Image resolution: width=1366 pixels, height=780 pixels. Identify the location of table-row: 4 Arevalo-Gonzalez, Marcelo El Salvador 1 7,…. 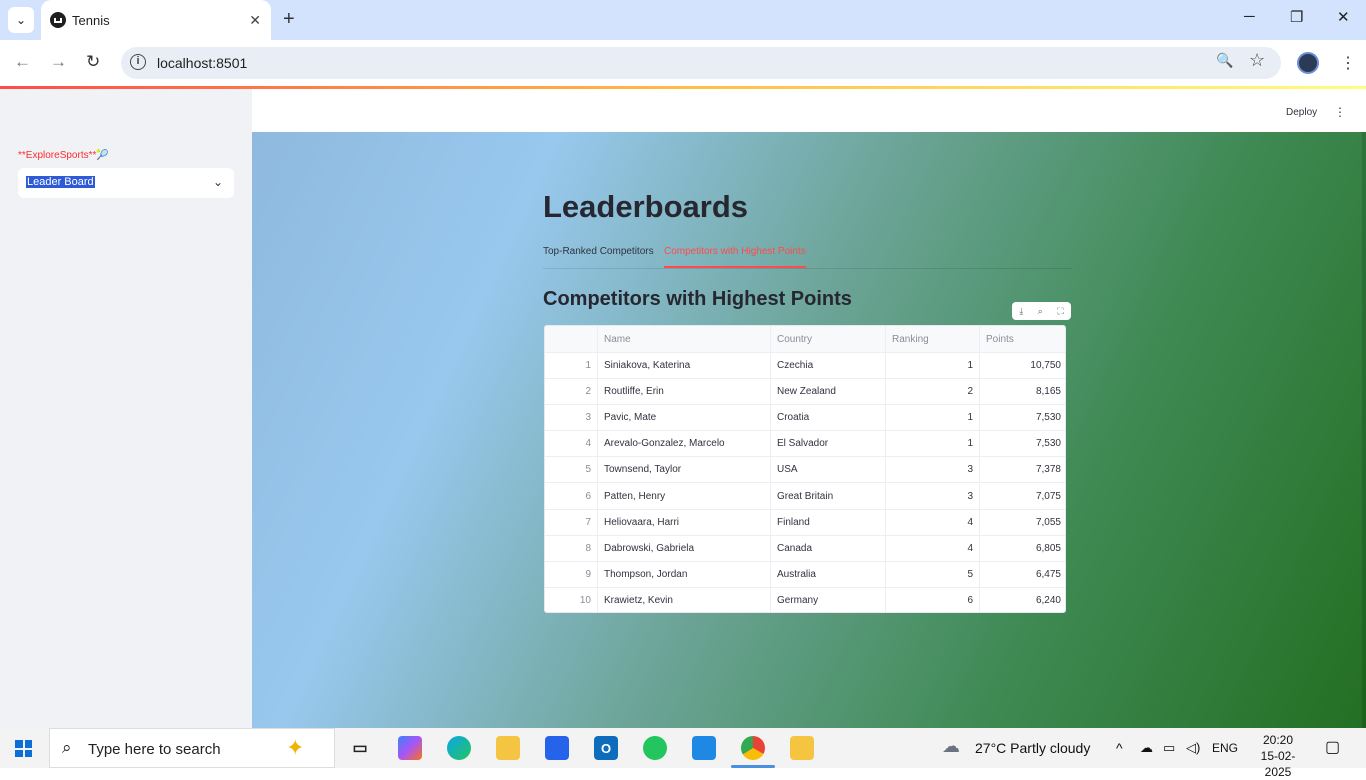
(805, 444).